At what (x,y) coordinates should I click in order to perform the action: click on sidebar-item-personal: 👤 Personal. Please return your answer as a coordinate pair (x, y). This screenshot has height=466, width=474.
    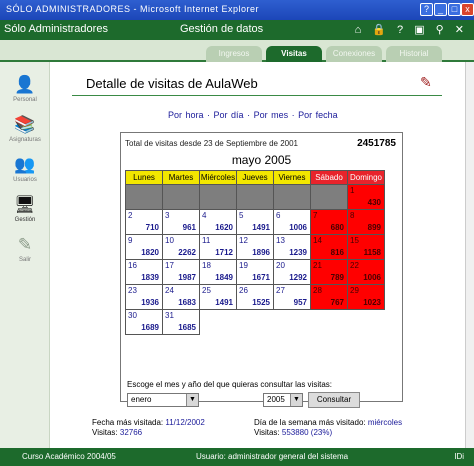
    Looking at the image, I should click on (25, 88).